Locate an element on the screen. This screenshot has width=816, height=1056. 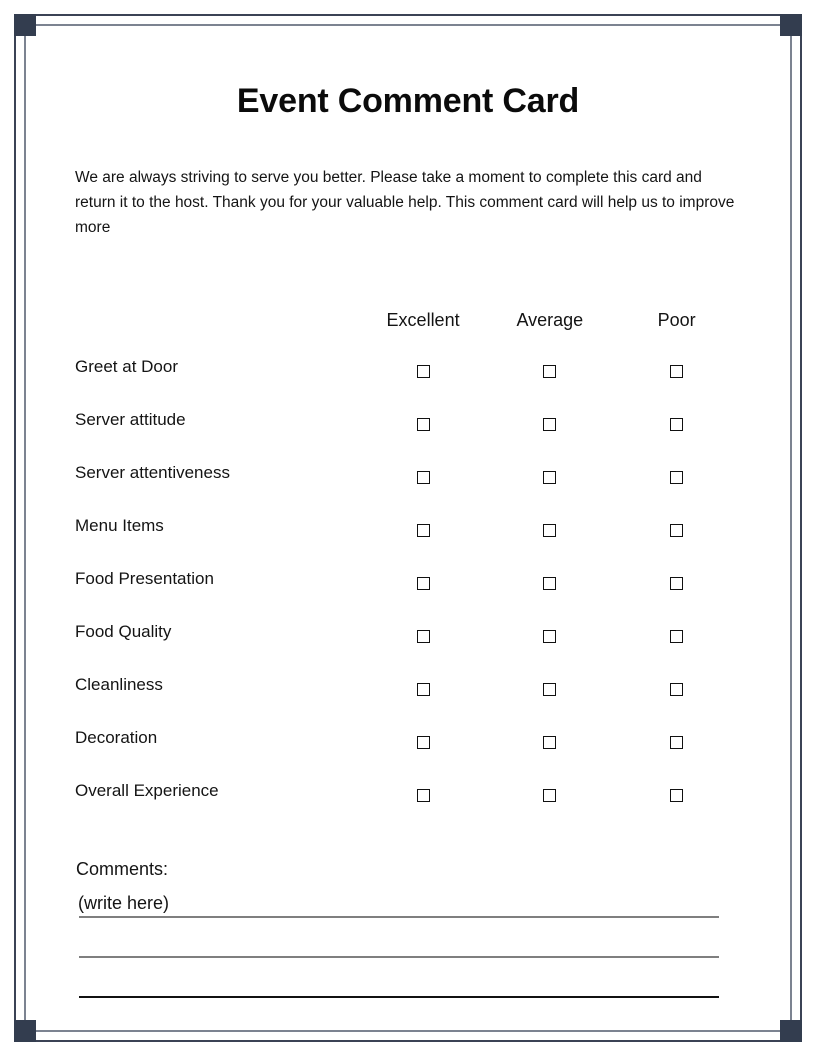
table-row: Cleanliness is located at coordinates (407, 684).